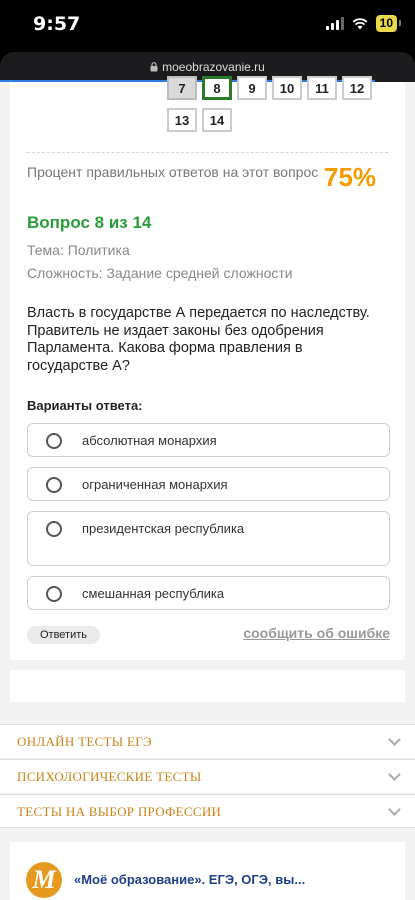 This screenshot has height=900, width=415. Describe the element at coordinates (350, 177) in the screenshot. I see `correct-percent-value: 75%` at that location.